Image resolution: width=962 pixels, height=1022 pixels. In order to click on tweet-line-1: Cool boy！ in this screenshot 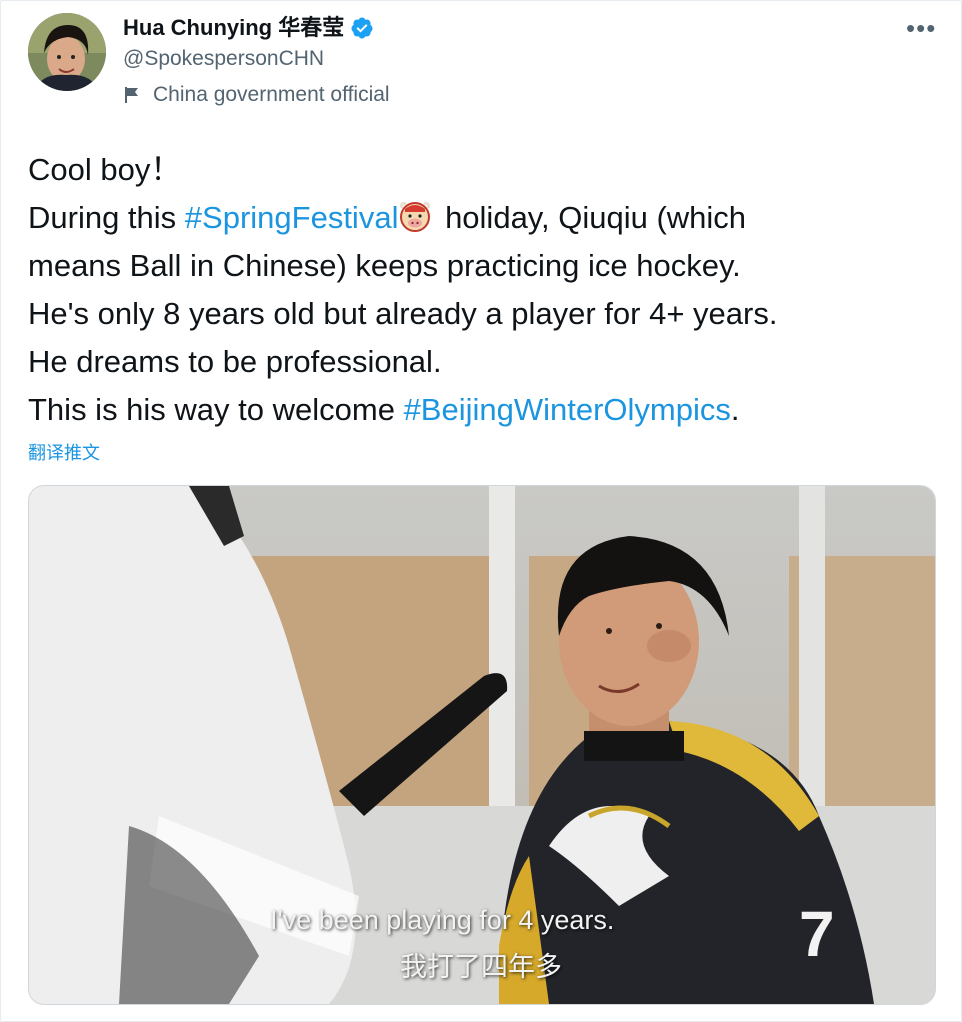, I will do `click(105, 169)`.